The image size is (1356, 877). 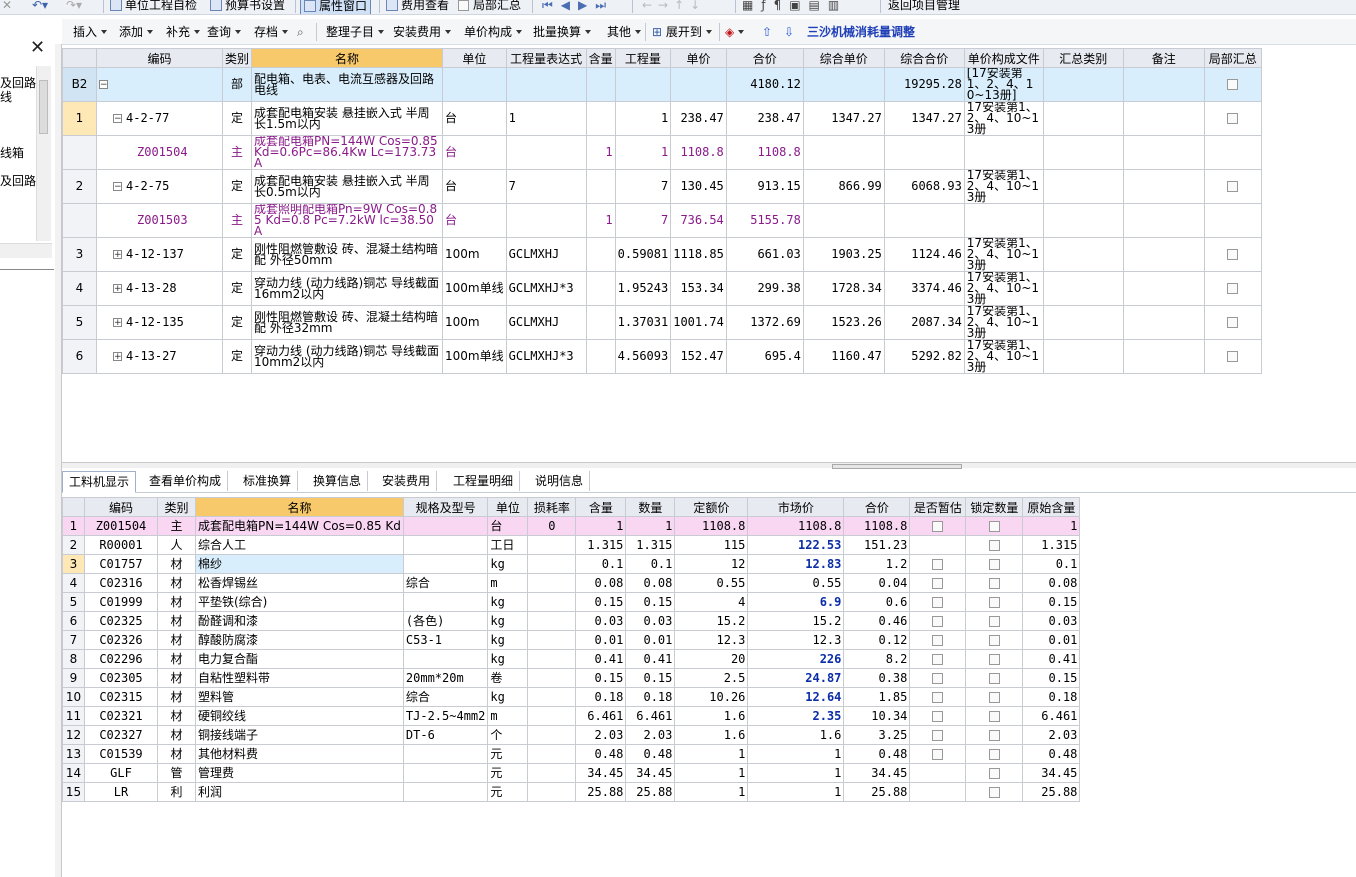 I want to click on cell-code: C02321, so click(x=121, y=716).